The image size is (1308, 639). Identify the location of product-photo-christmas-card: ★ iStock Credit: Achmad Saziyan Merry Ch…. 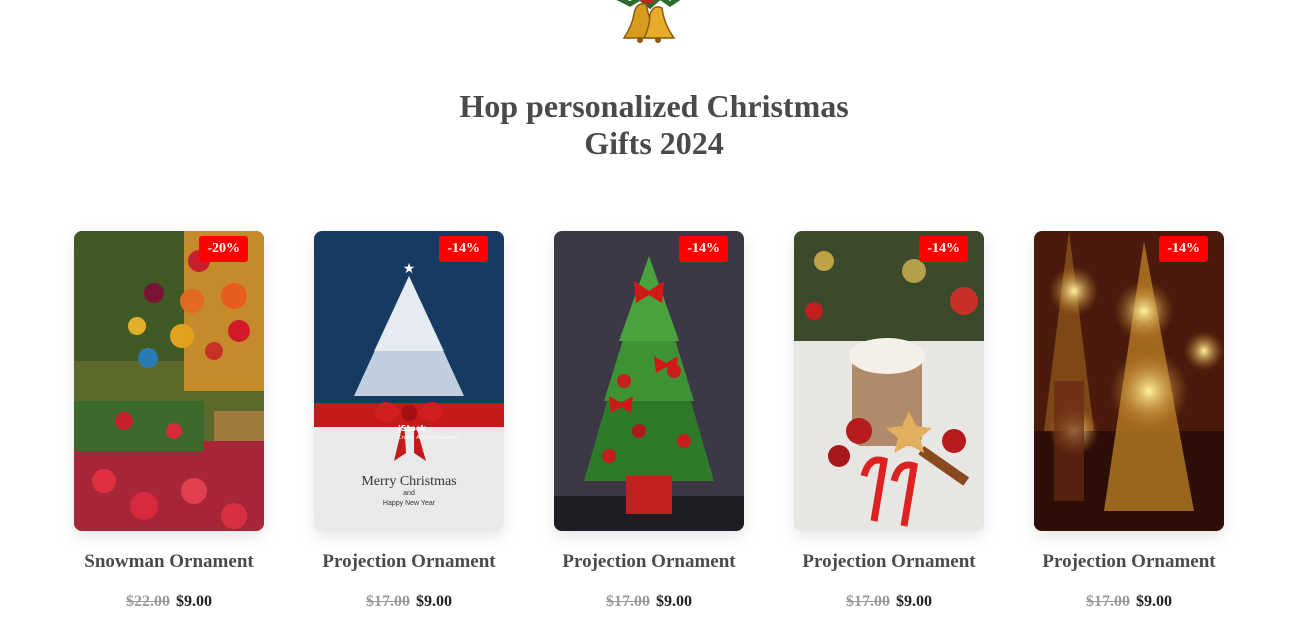
(409, 381).